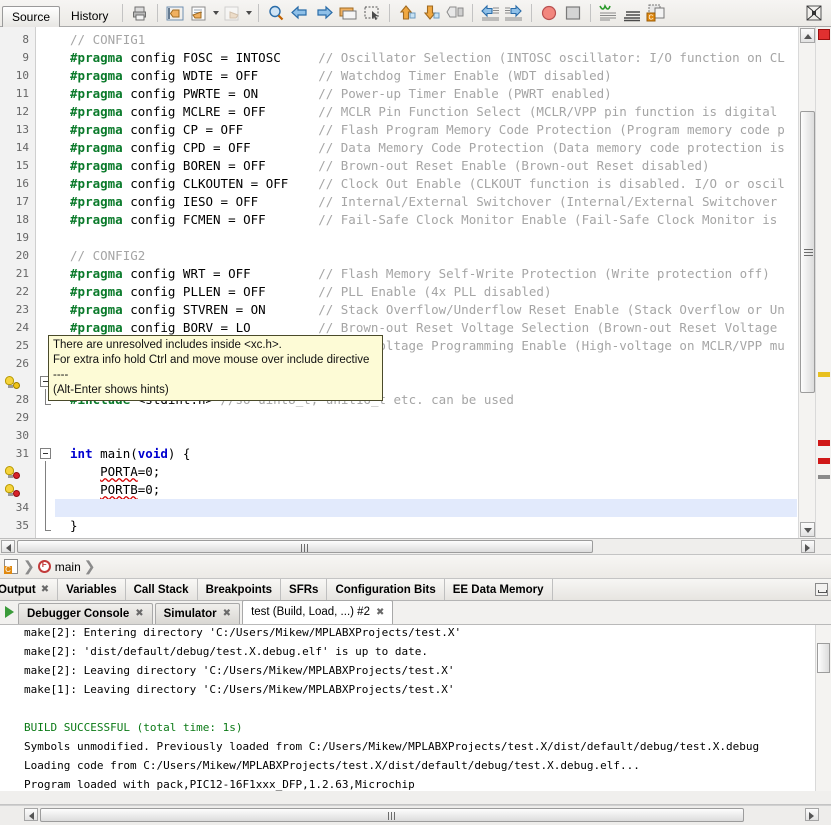  Describe the element at coordinates (239, 589) in the screenshot. I see `dock-tab-breakpoints: Breakpoints` at that location.